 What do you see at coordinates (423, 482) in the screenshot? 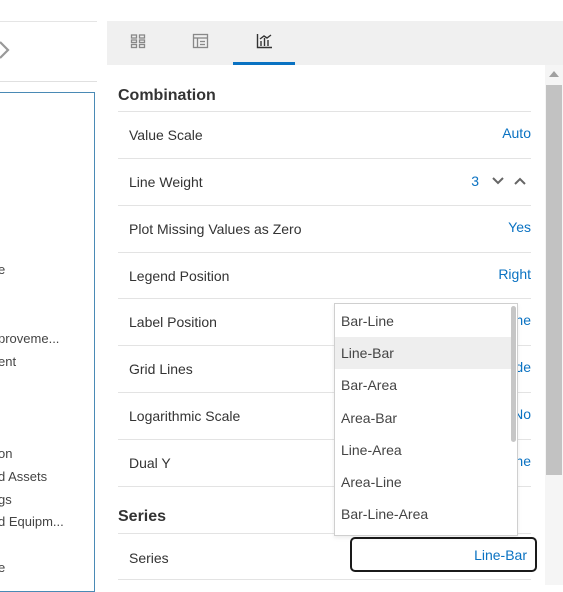
I see `dropdown-option-area-line: Area-Line` at bounding box center [423, 482].